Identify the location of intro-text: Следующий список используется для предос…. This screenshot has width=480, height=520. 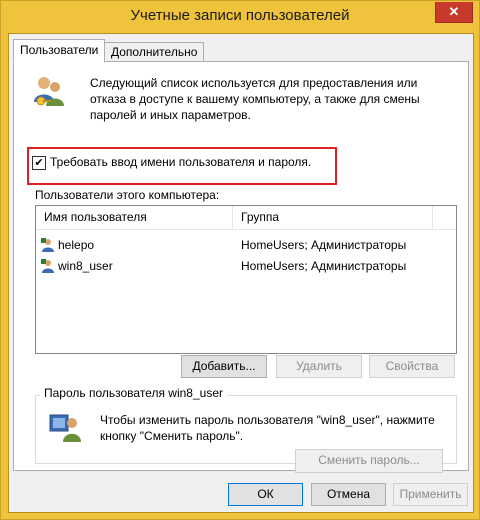
(255, 99).